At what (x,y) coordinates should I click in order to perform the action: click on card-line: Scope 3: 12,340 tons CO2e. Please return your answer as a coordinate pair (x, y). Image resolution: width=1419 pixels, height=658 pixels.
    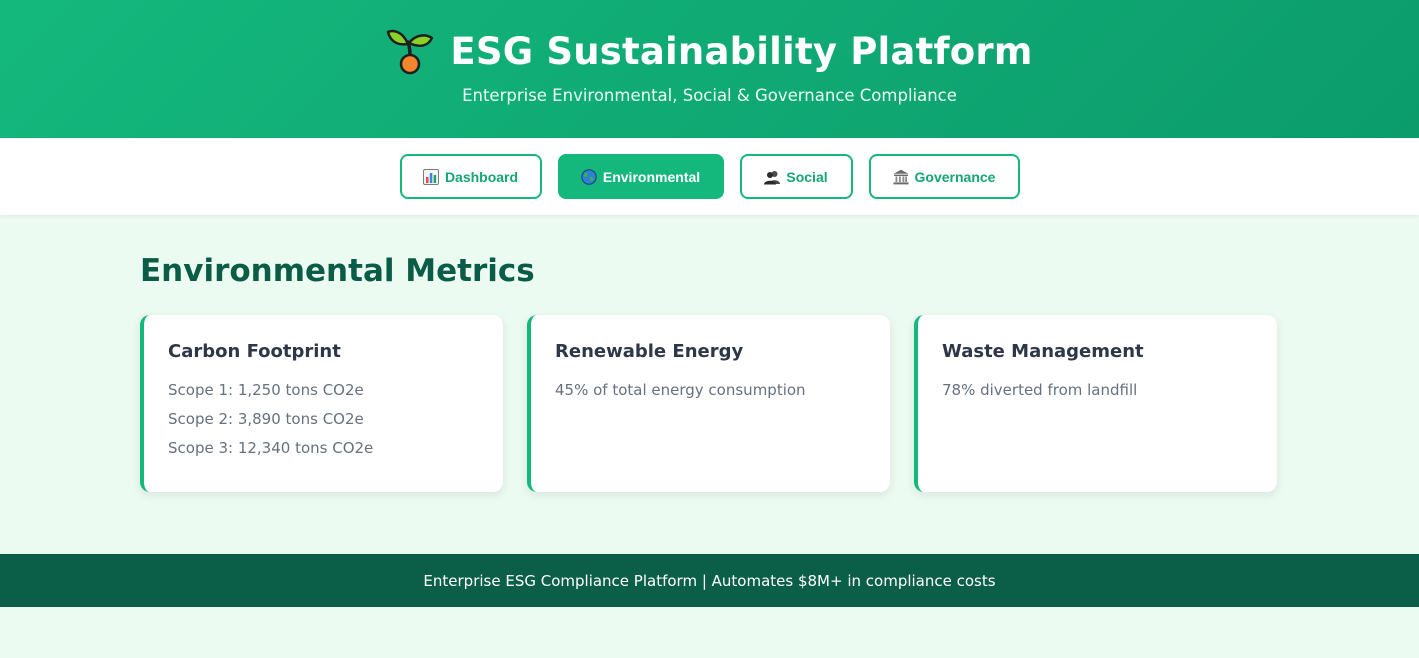
    Looking at the image, I should click on (271, 448).